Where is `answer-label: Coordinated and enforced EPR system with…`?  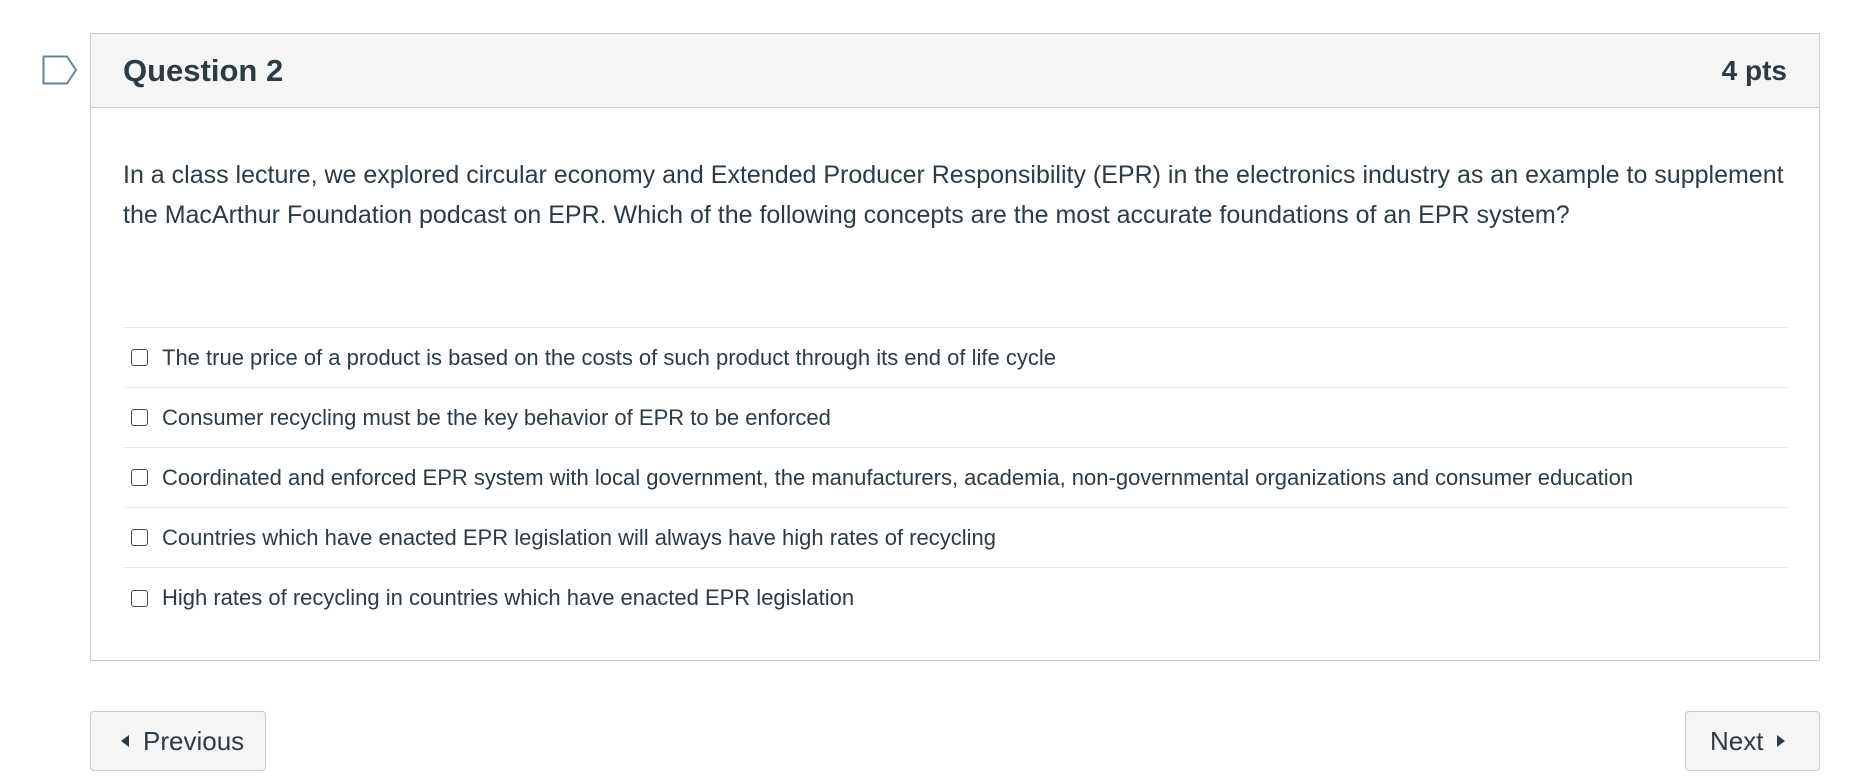 answer-label: Coordinated and enforced EPR system with… is located at coordinates (898, 477).